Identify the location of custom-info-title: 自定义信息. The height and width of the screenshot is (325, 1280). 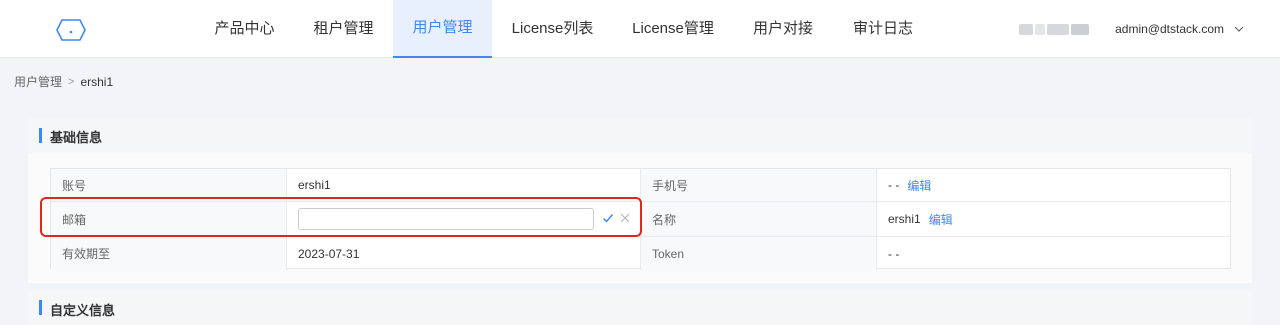
(83, 310).